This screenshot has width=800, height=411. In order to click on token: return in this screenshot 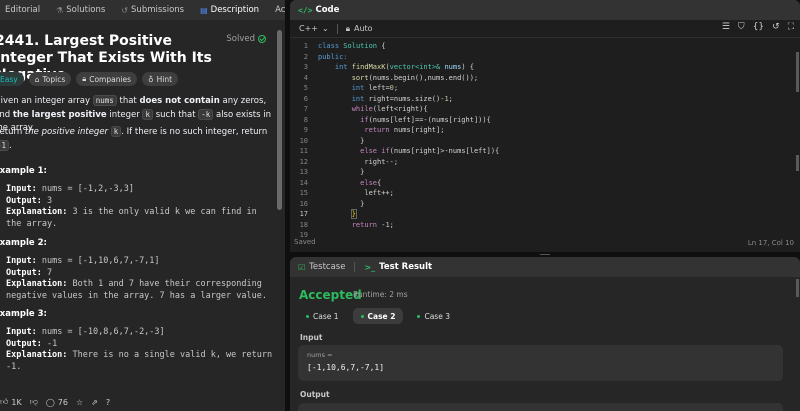, I will do `click(364, 224)`.